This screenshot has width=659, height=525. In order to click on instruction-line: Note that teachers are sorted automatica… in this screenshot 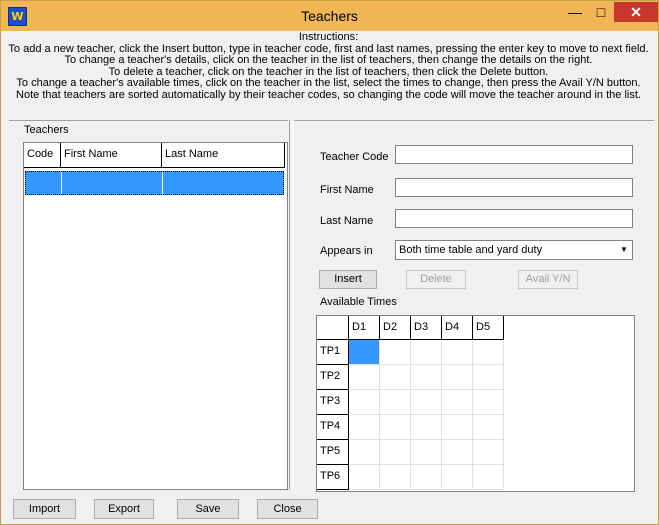, I will do `click(328, 94)`.